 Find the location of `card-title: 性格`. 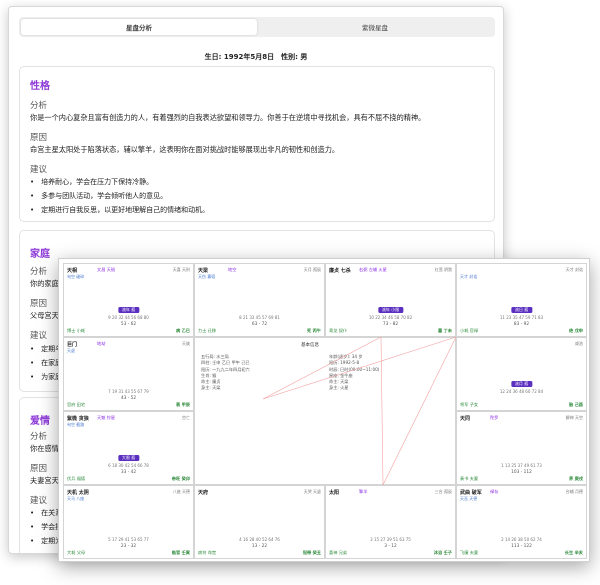

card-title: 性格 is located at coordinates (40, 86).